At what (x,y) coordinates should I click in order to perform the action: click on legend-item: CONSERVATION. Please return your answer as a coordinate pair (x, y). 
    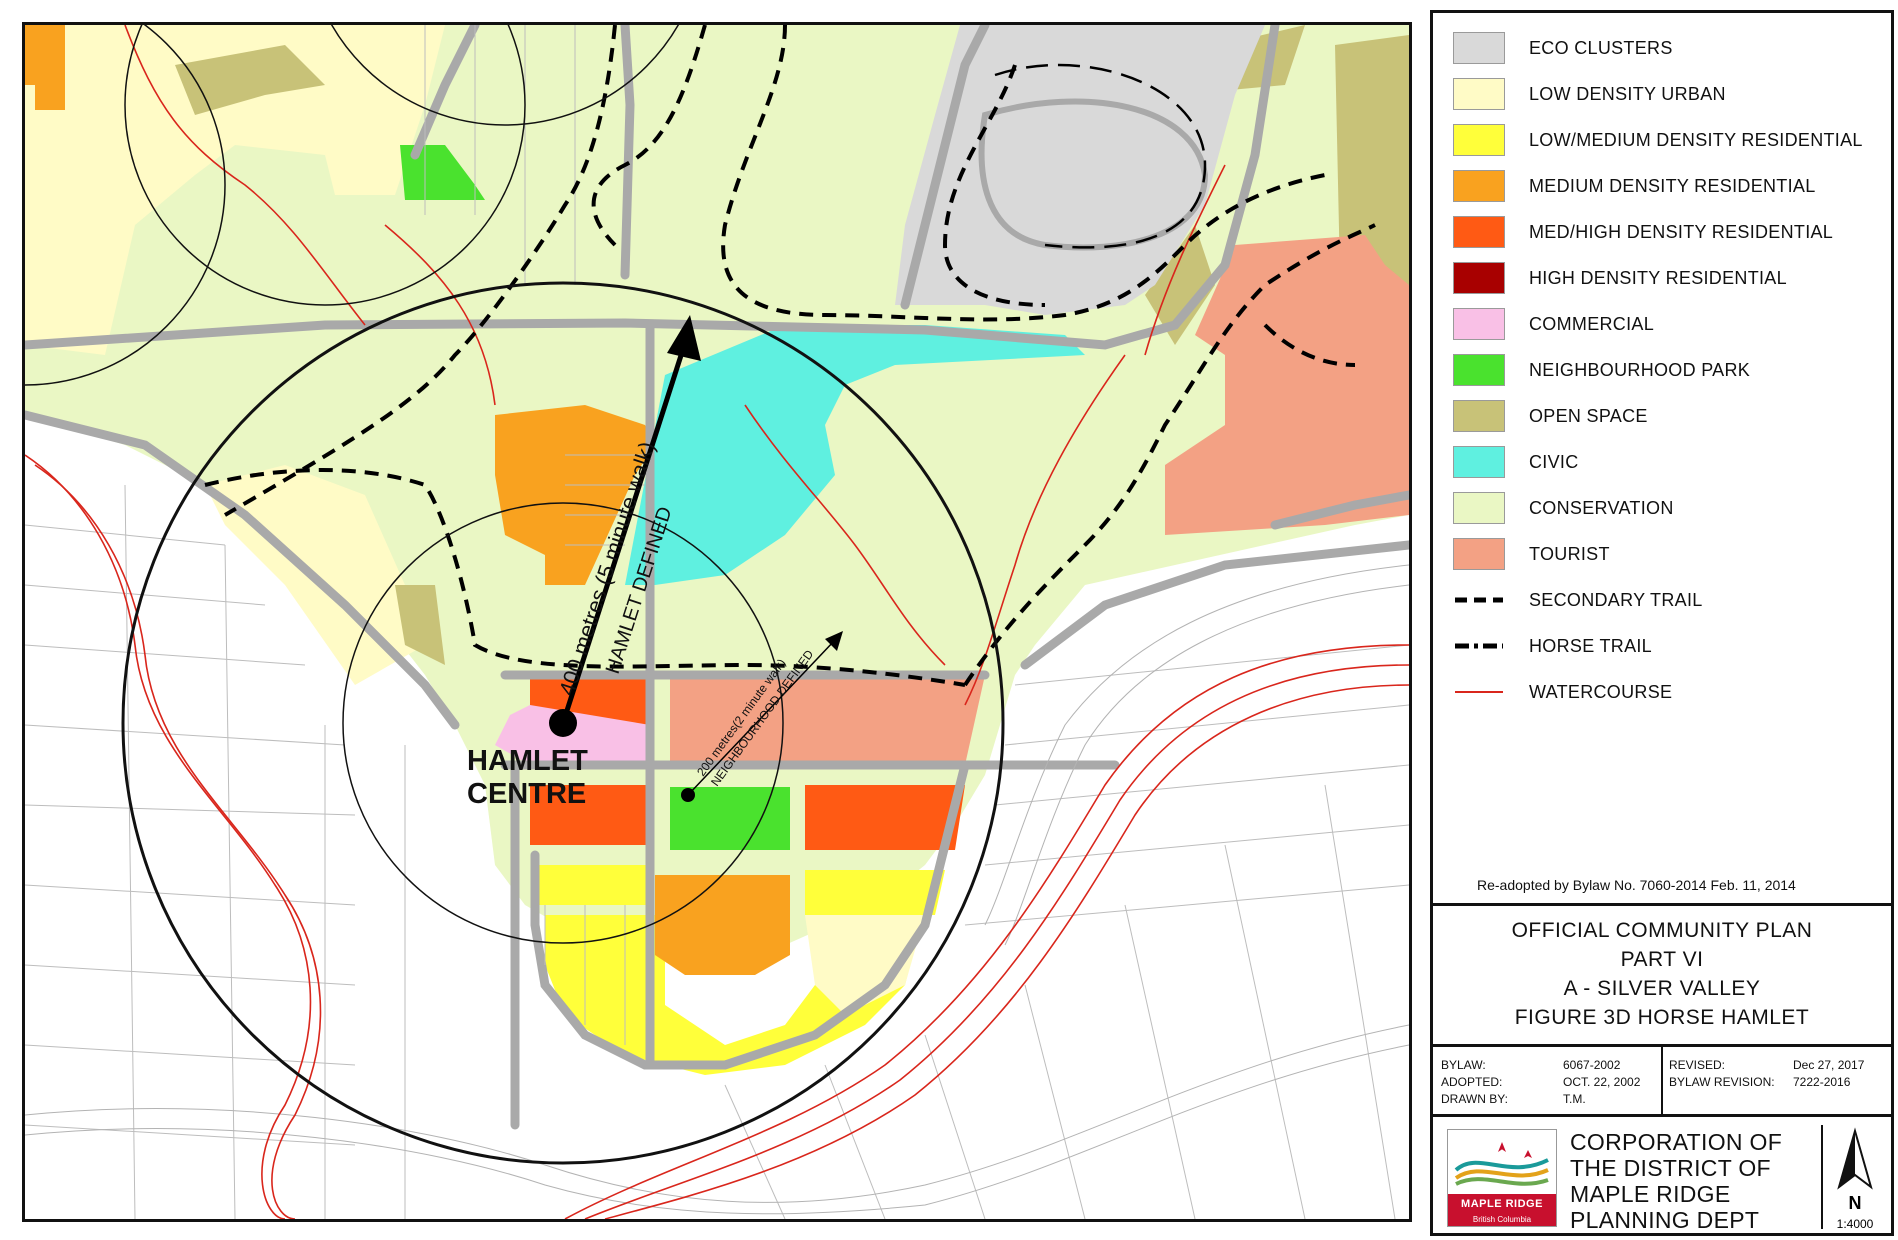
    Looking at the image, I should click on (1668, 508).